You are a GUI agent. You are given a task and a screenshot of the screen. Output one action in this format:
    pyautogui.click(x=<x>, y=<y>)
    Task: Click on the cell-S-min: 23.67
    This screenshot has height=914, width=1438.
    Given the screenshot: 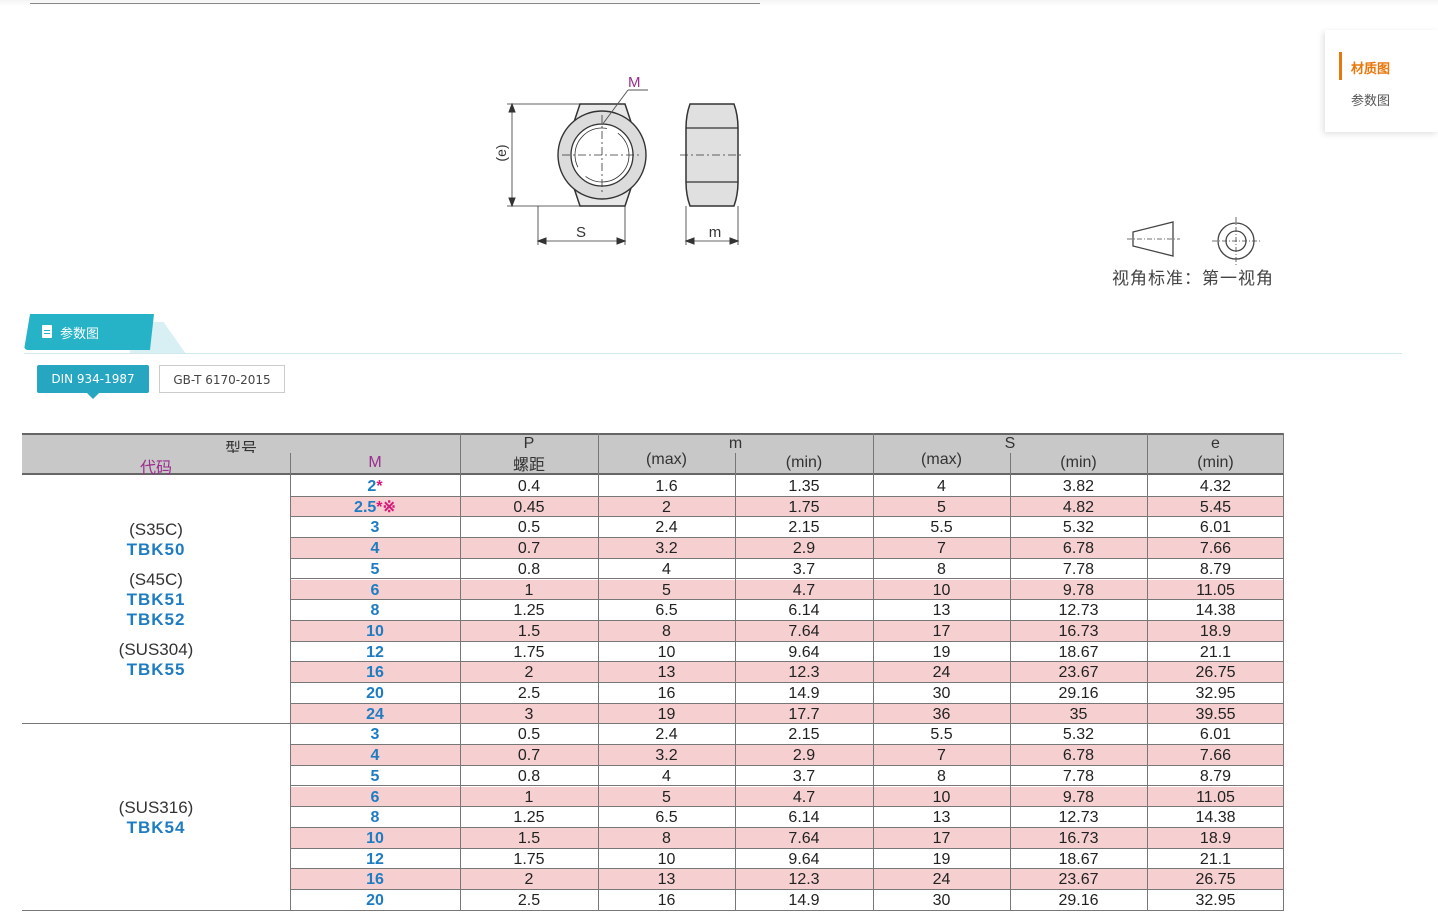 What is the action you would take?
    pyautogui.click(x=1078, y=673)
    